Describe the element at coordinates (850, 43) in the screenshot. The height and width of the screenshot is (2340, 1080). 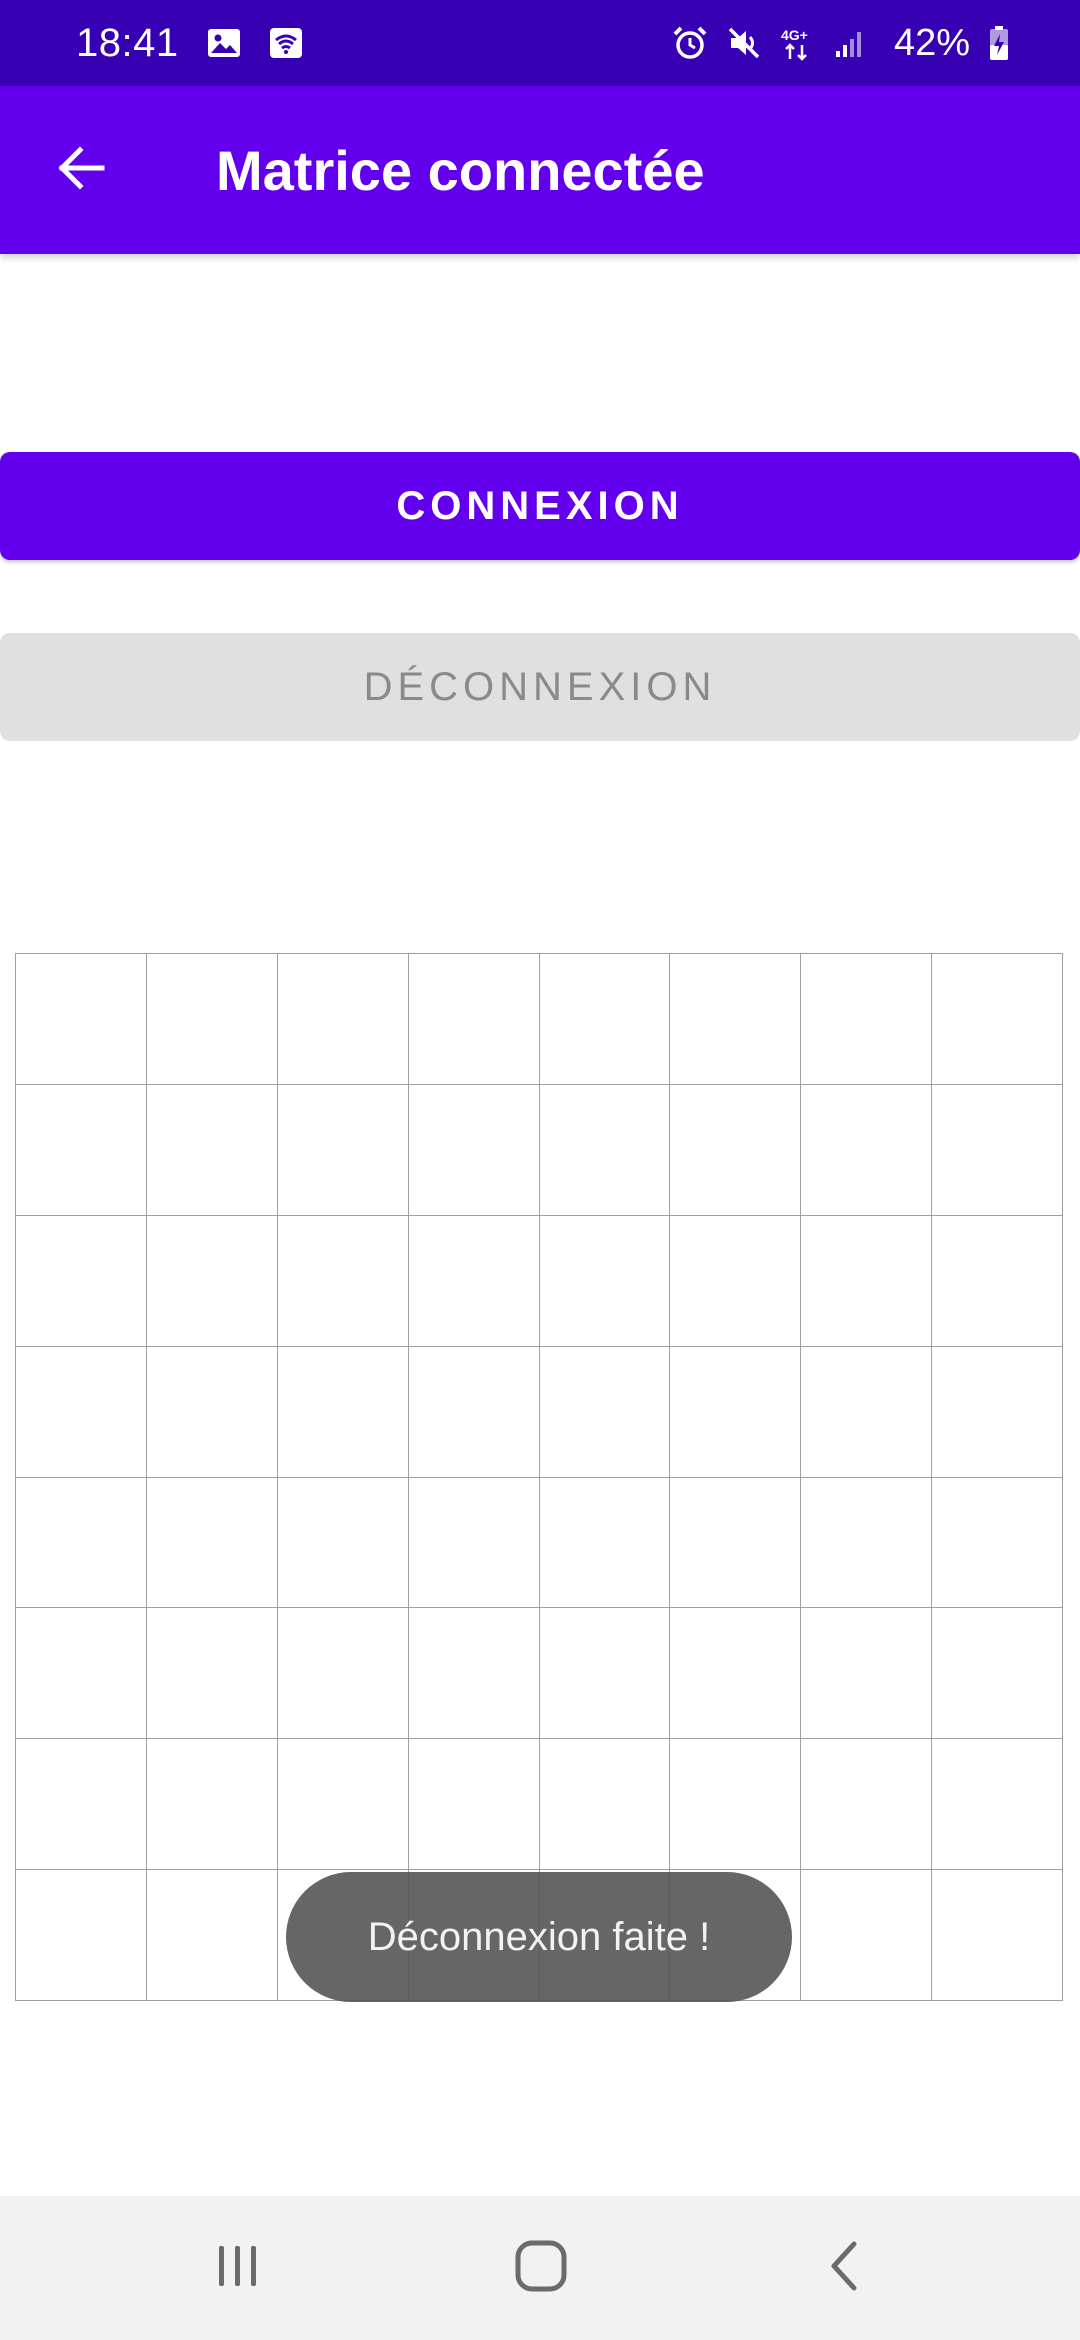
I see `signal-icon` at that location.